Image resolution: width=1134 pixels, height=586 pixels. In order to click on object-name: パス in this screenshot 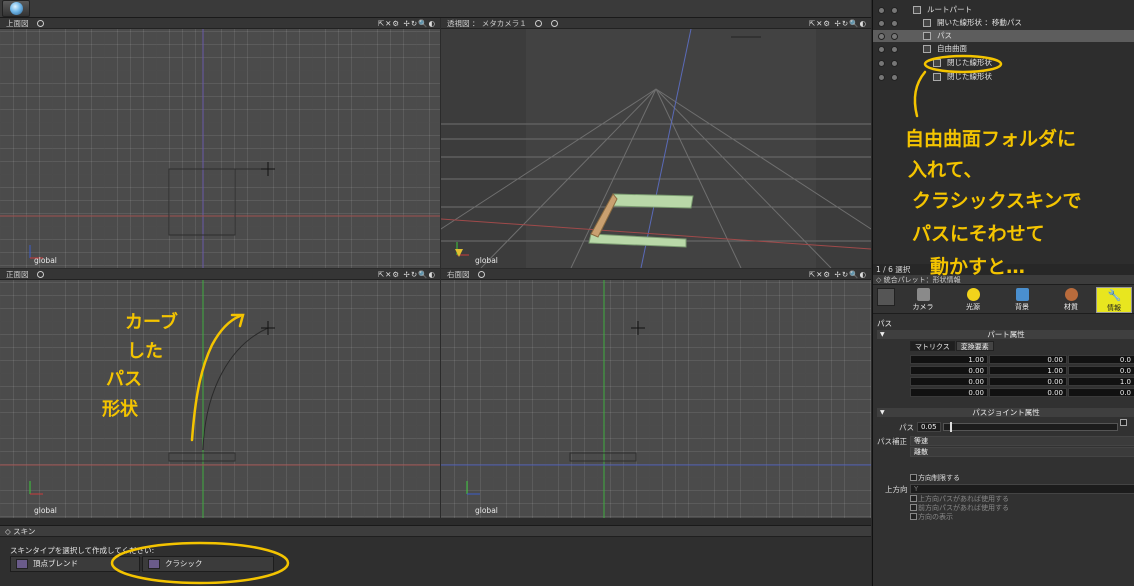, I will do `click(884, 323)`.